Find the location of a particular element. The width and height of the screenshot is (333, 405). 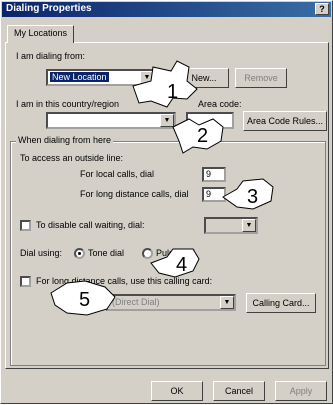

callout-2: 2 is located at coordinates (198, 136).